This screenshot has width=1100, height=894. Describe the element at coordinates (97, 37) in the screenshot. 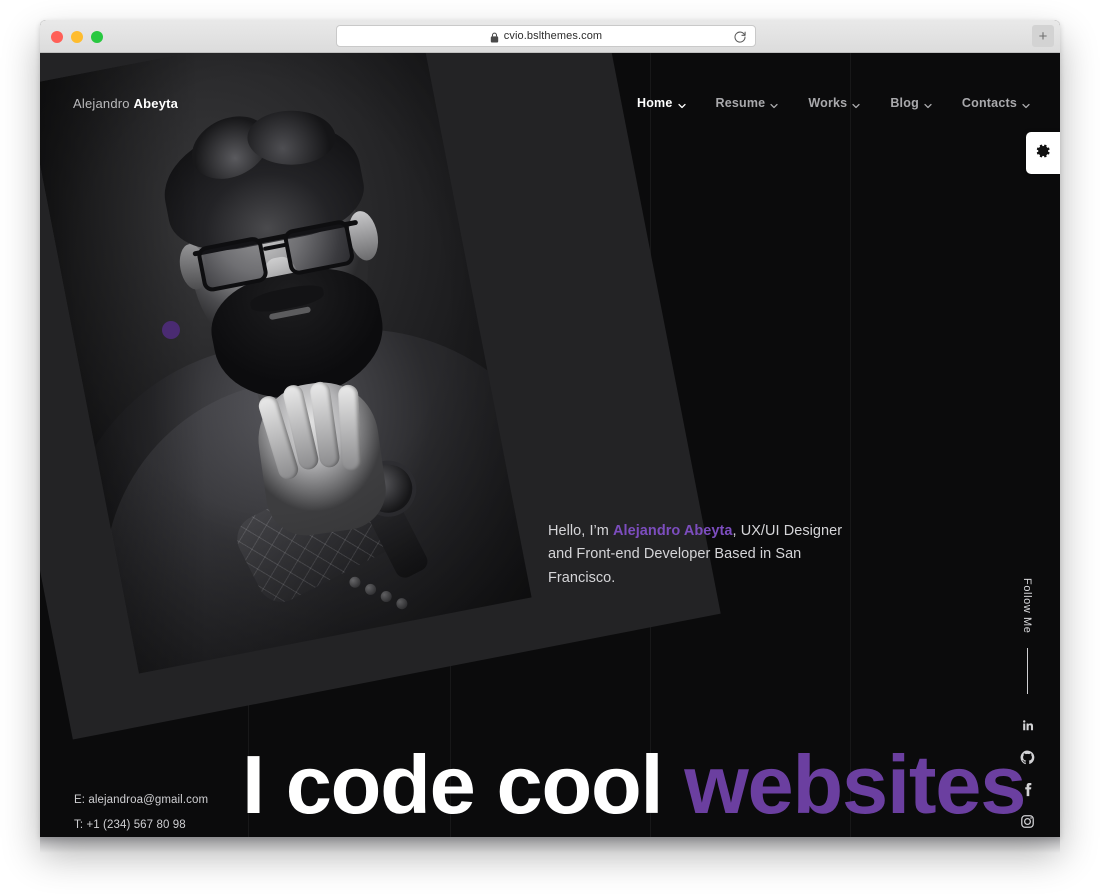

I see `maximize-window-button` at that location.